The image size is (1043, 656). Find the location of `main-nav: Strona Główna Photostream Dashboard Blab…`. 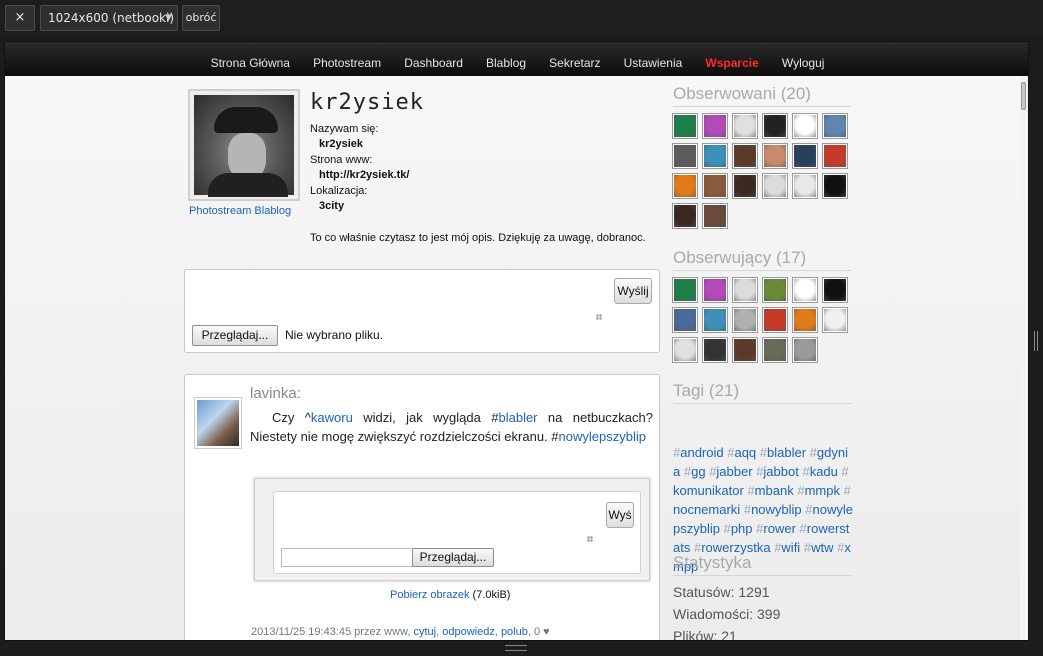

main-nav: Strona Główna Photostream Dashboard Blab… is located at coordinates (516, 59).